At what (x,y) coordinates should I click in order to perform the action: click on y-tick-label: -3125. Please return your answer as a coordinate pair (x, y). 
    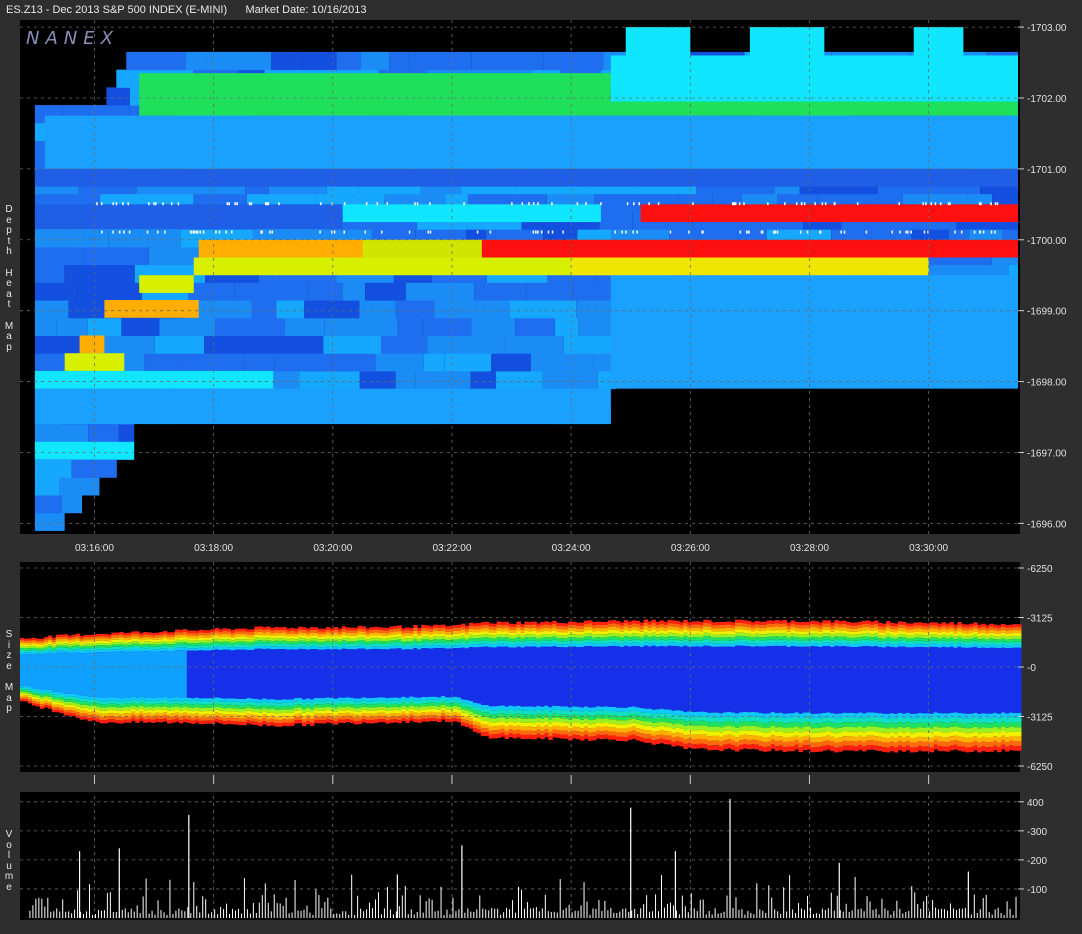
    Looking at the image, I should click on (1040, 619).